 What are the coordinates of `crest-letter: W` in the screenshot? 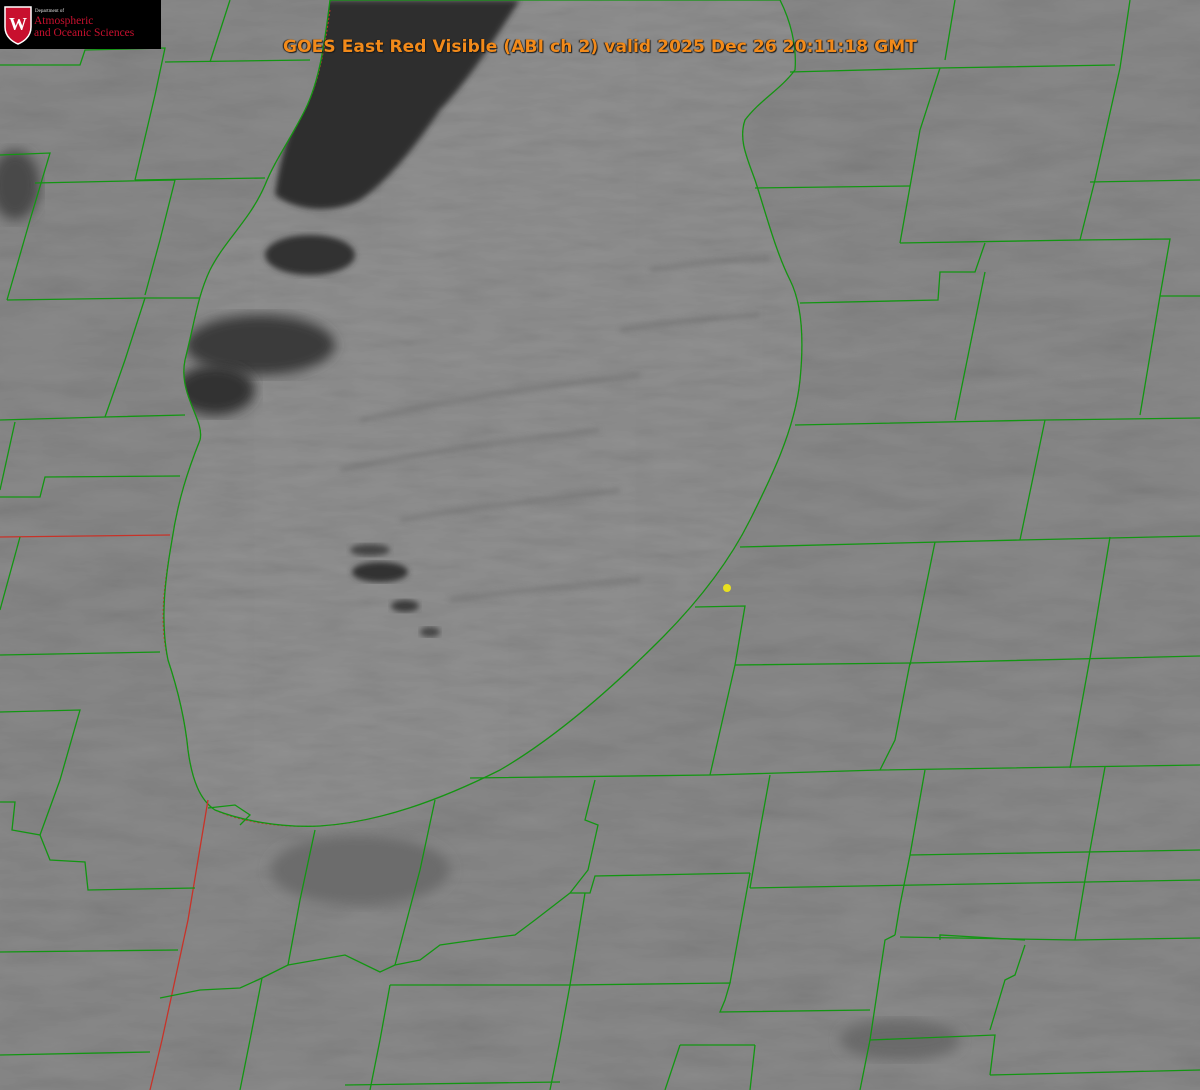 It's located at (18, 24).